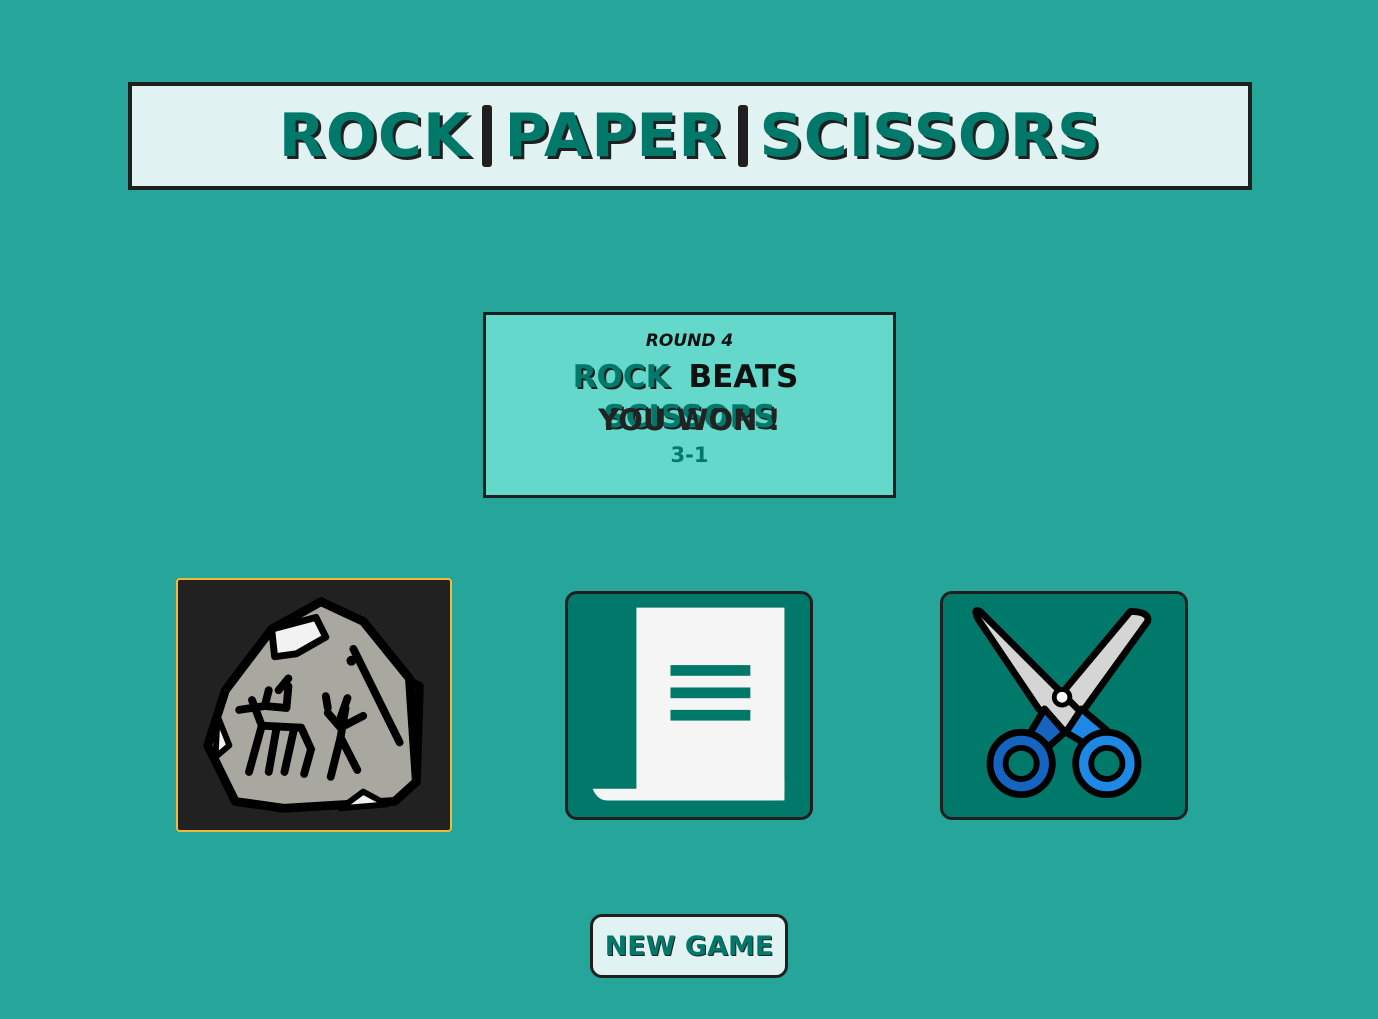 This screenshot has width=1378, height=1019. What do you see at coordinates (615, 136) in the screenshot?
I see `title-word-paper: PAPER` at bounding box center [615, 136].